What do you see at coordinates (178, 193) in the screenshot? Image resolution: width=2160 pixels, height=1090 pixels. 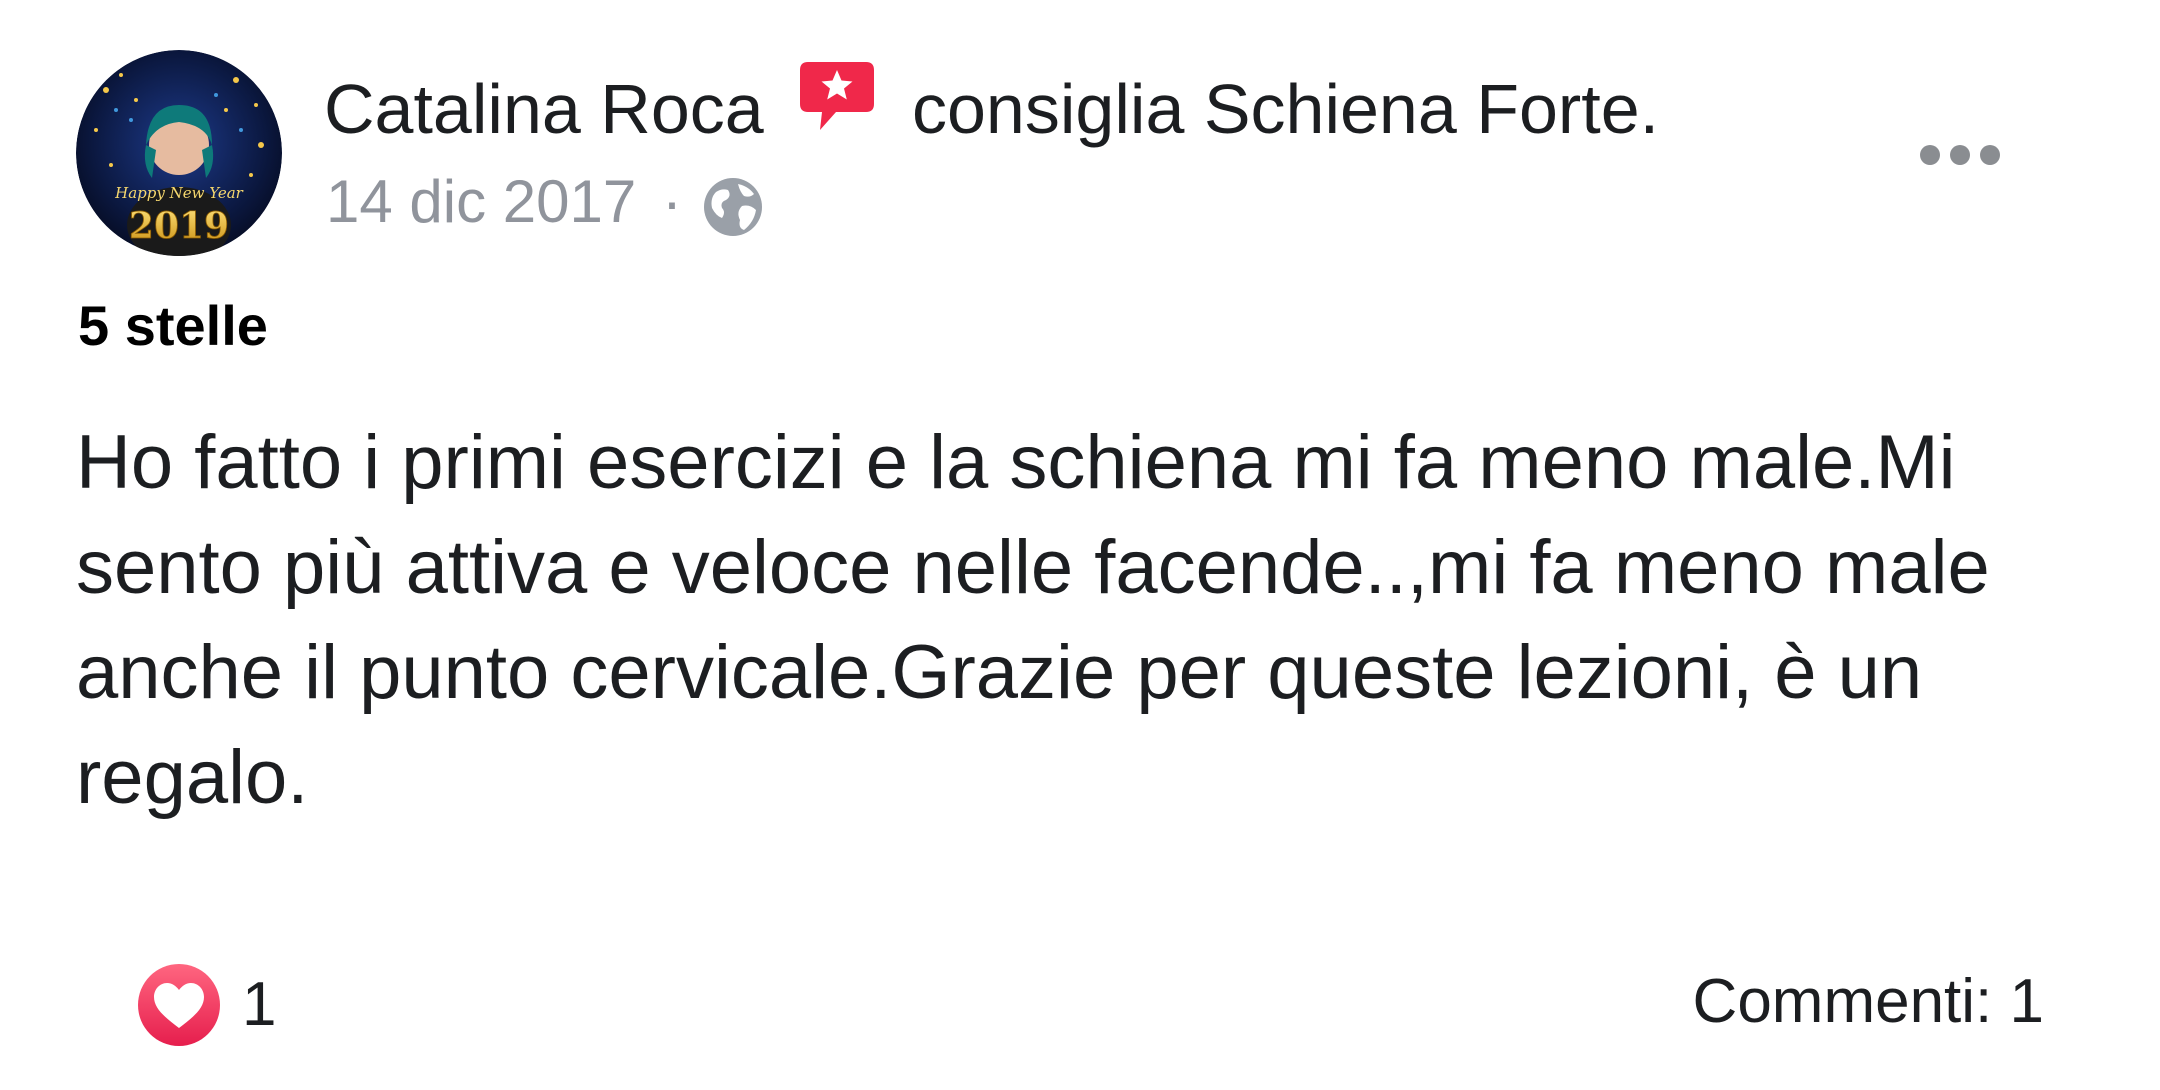 I see `avatar-script-text: Happy New Year` at bounding box center [178, 193].